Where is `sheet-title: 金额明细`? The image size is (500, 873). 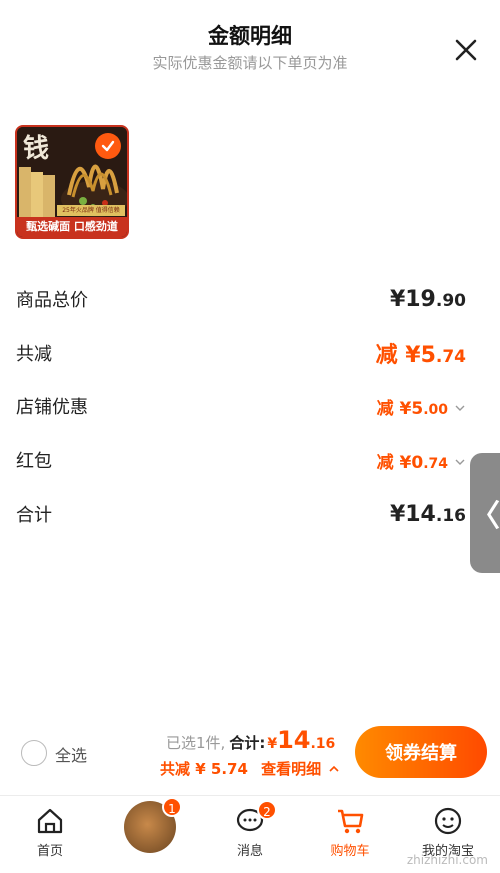
sheet-title: 金额明细 is located at coordinates (250, 36).